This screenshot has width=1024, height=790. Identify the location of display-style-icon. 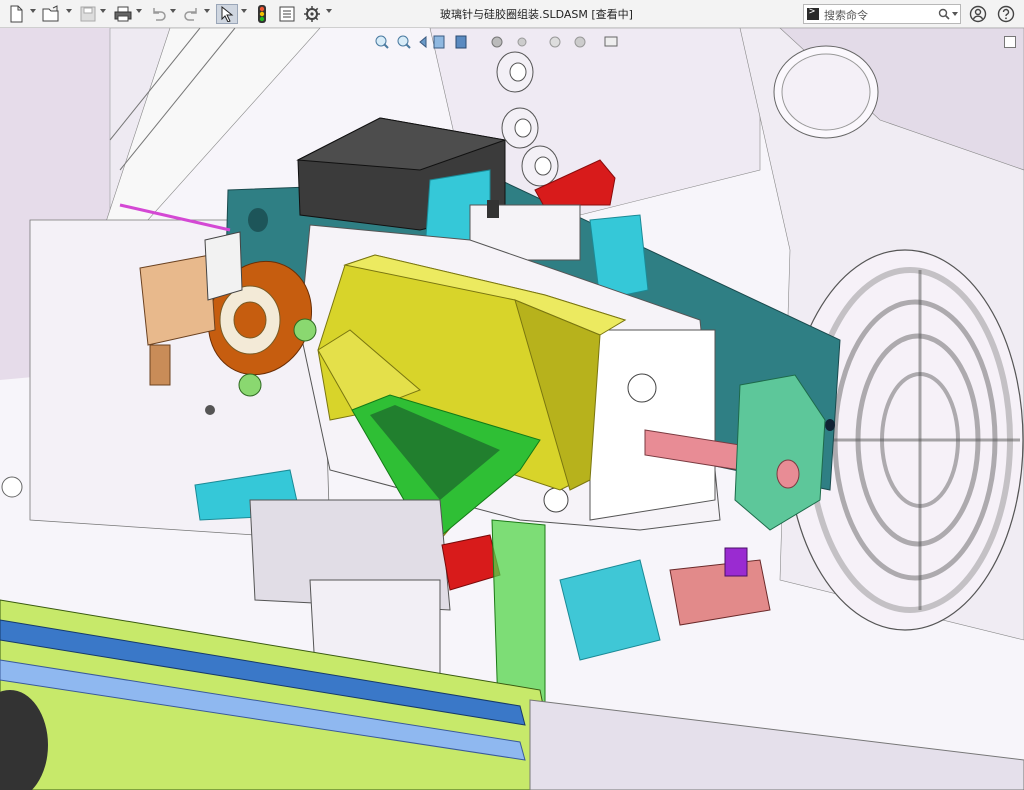
(497, 42).